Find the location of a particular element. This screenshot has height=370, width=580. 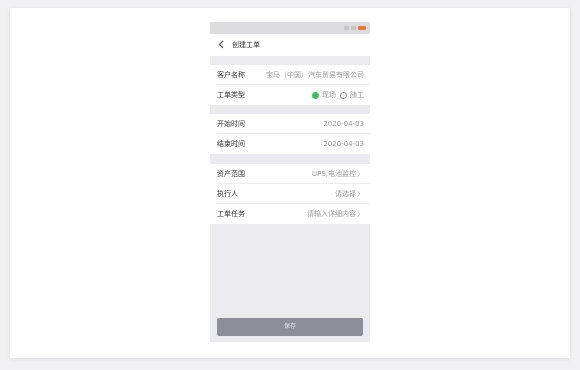

radio-option-accompany: 随工 is located at coordinates (352, 95).